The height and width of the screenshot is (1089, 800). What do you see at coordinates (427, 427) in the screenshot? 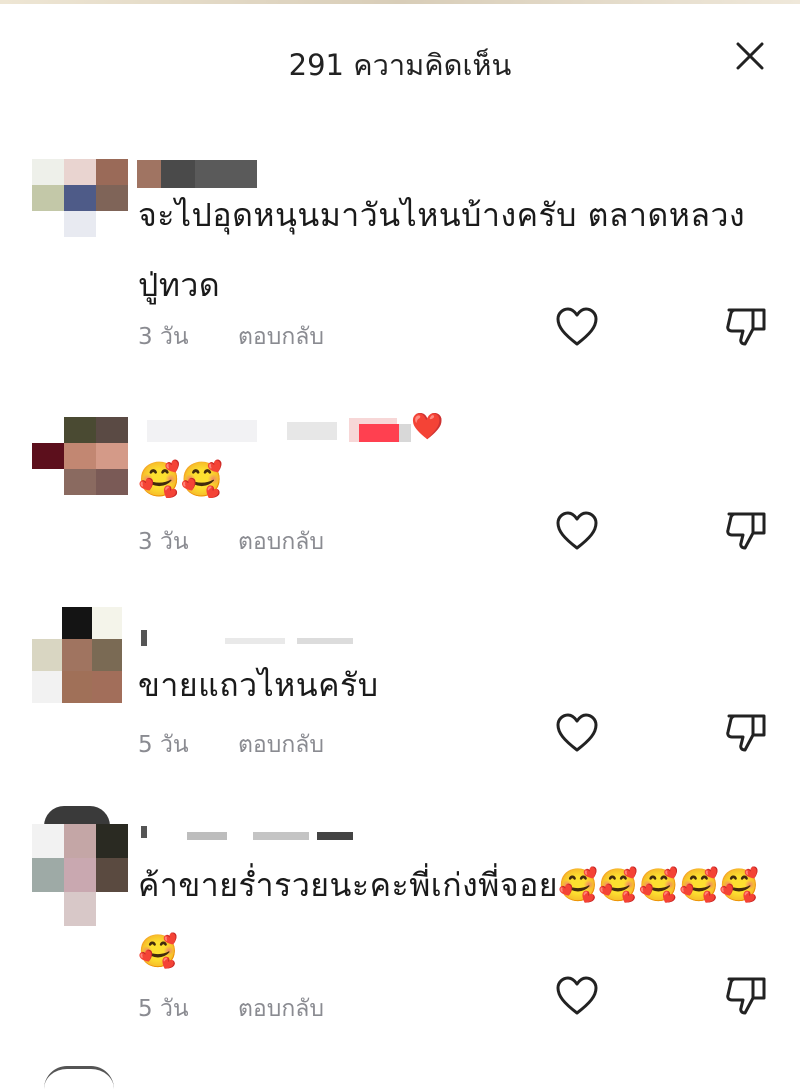
I see `heart-emoji: ❤️` at bounding box center [427, 427].